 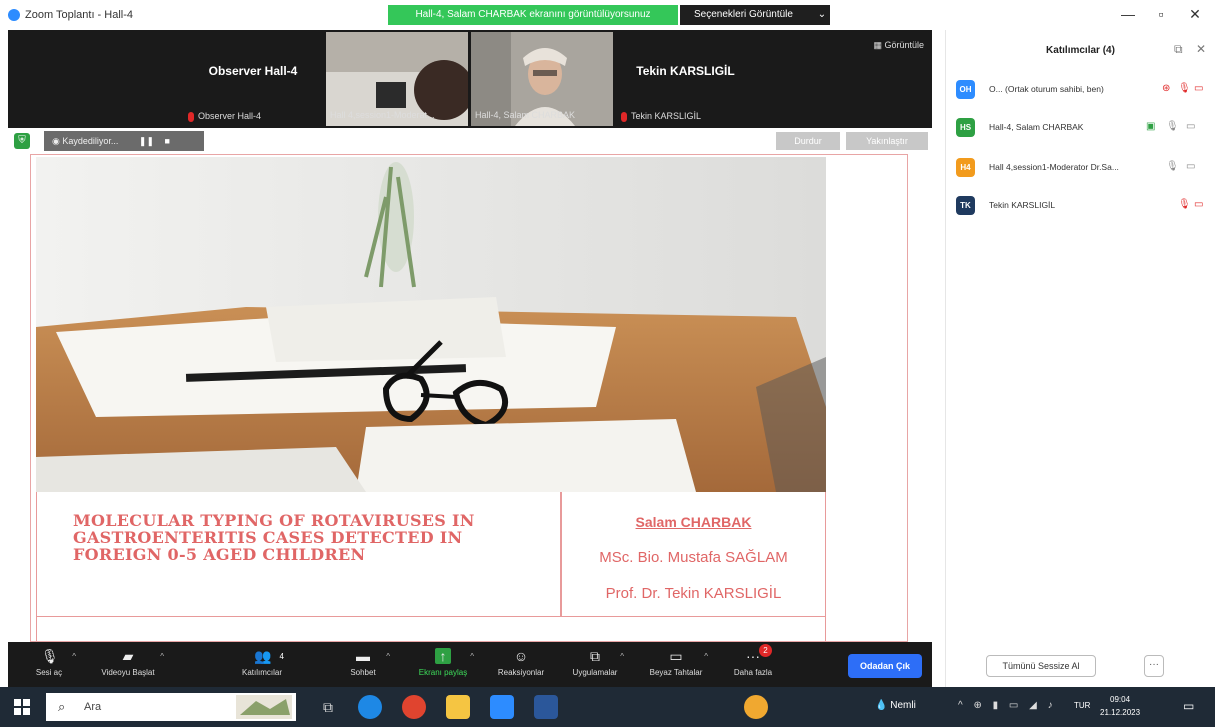 What do you see at coordinates (502, 707) in the screenshot?
I see `zoom-taskbar-icon` at bounding box center [502, 707].